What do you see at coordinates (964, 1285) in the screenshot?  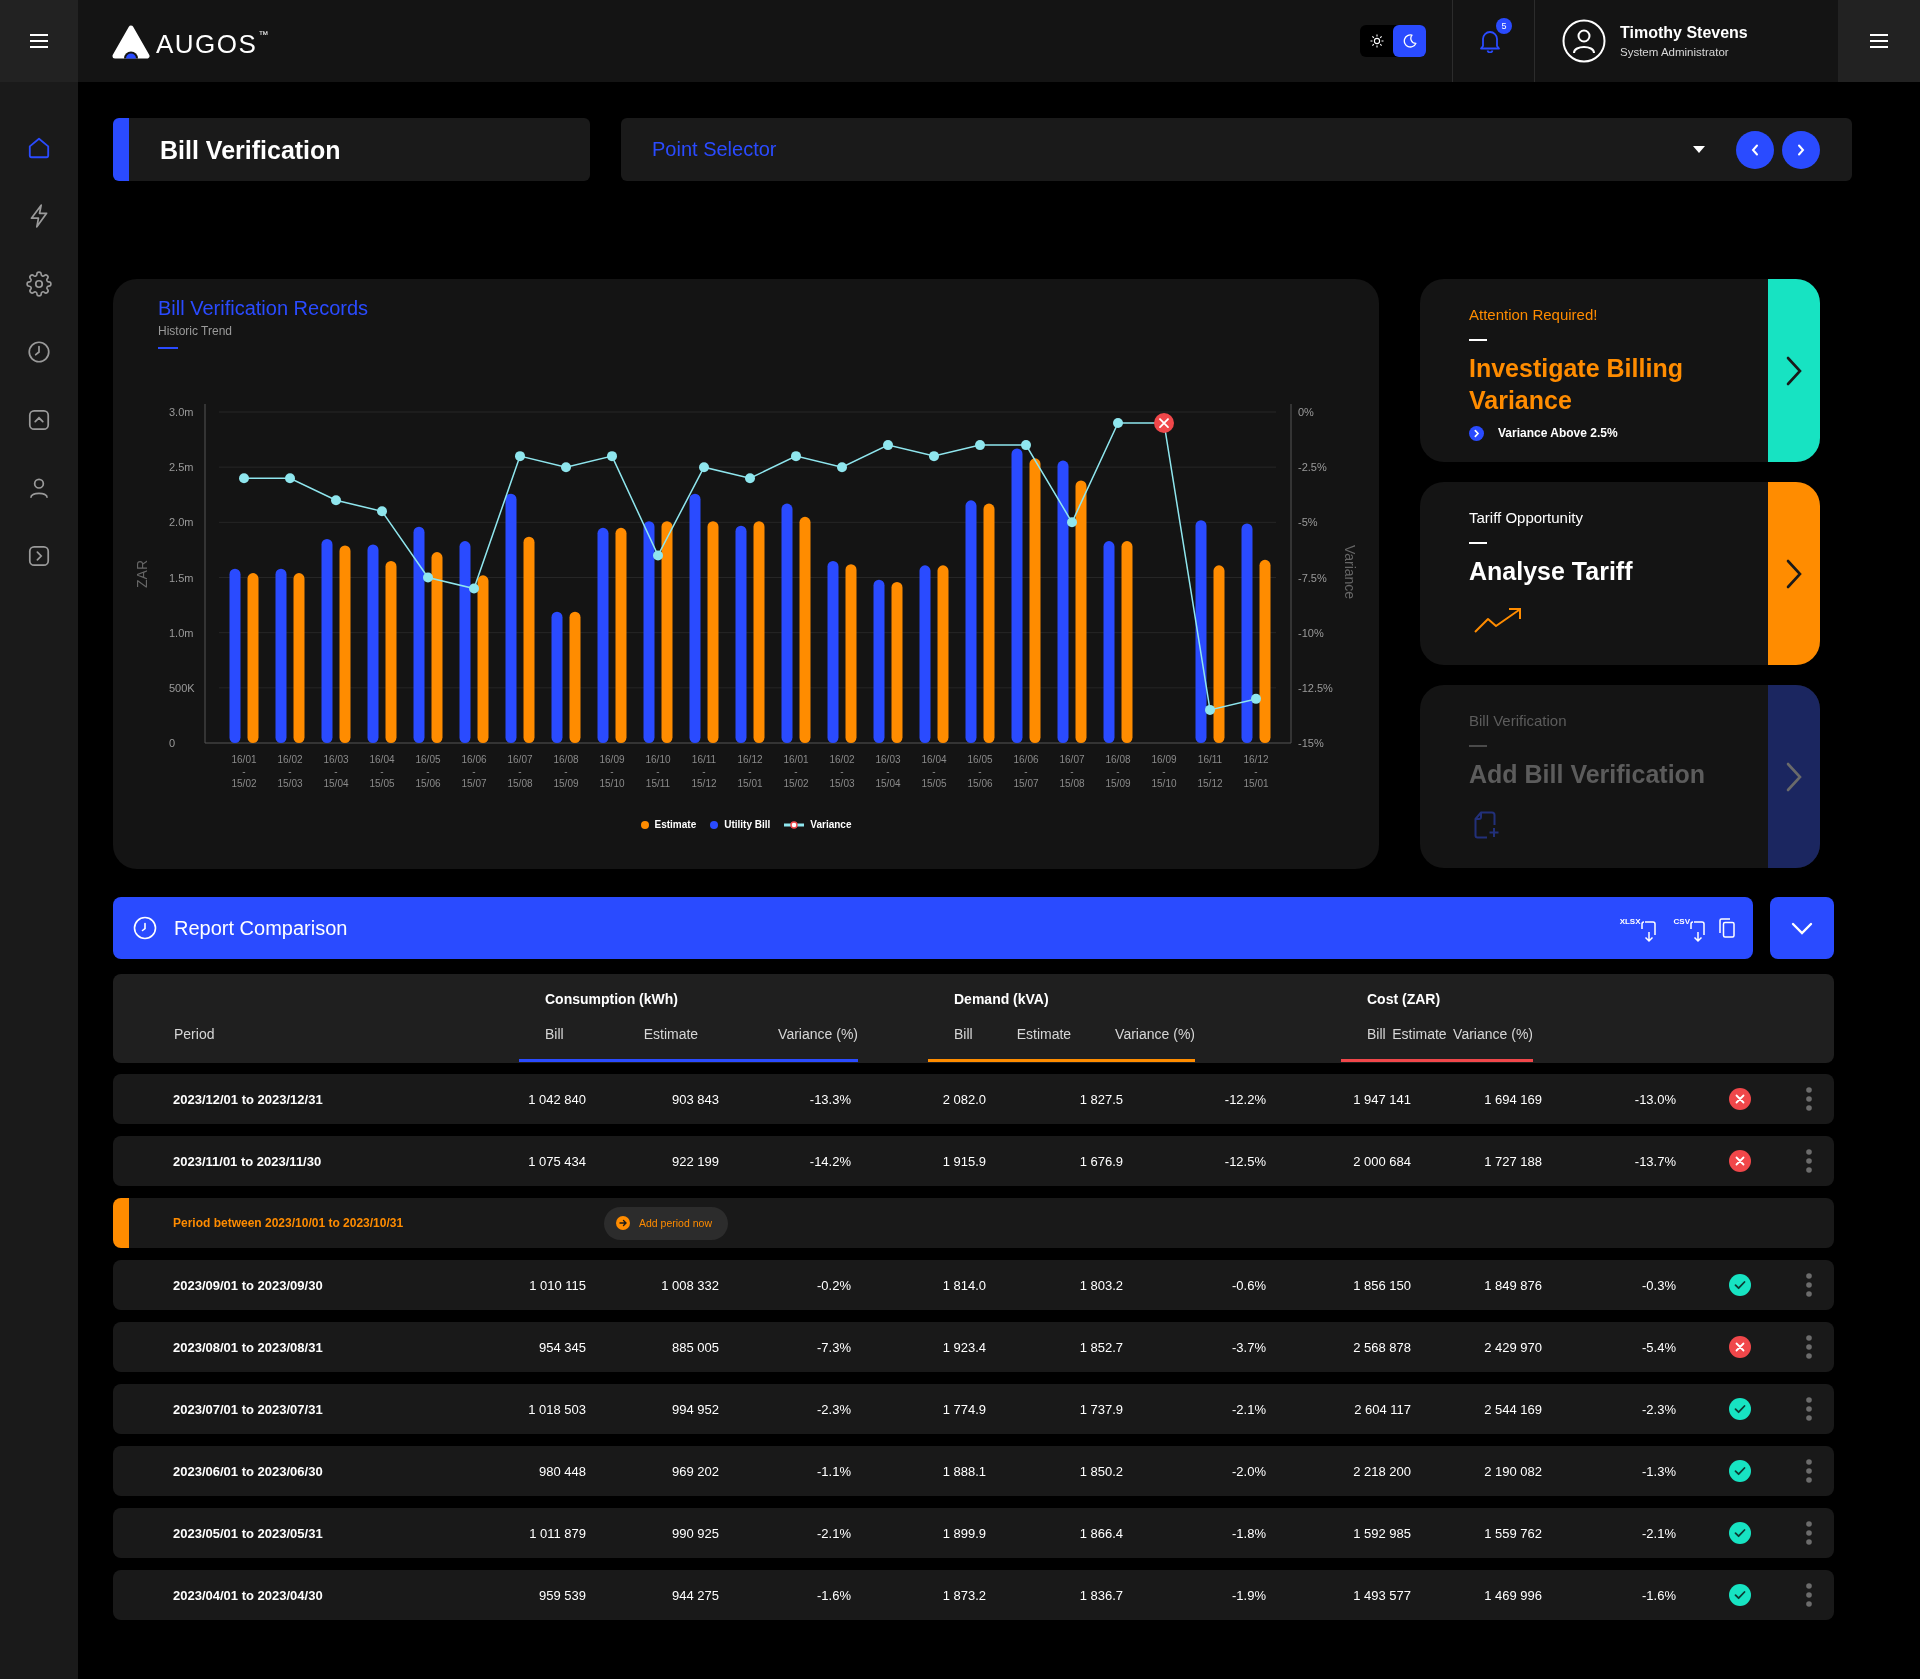 I see `table-cell: 1 814.0` at bounding box center [964, 1285].